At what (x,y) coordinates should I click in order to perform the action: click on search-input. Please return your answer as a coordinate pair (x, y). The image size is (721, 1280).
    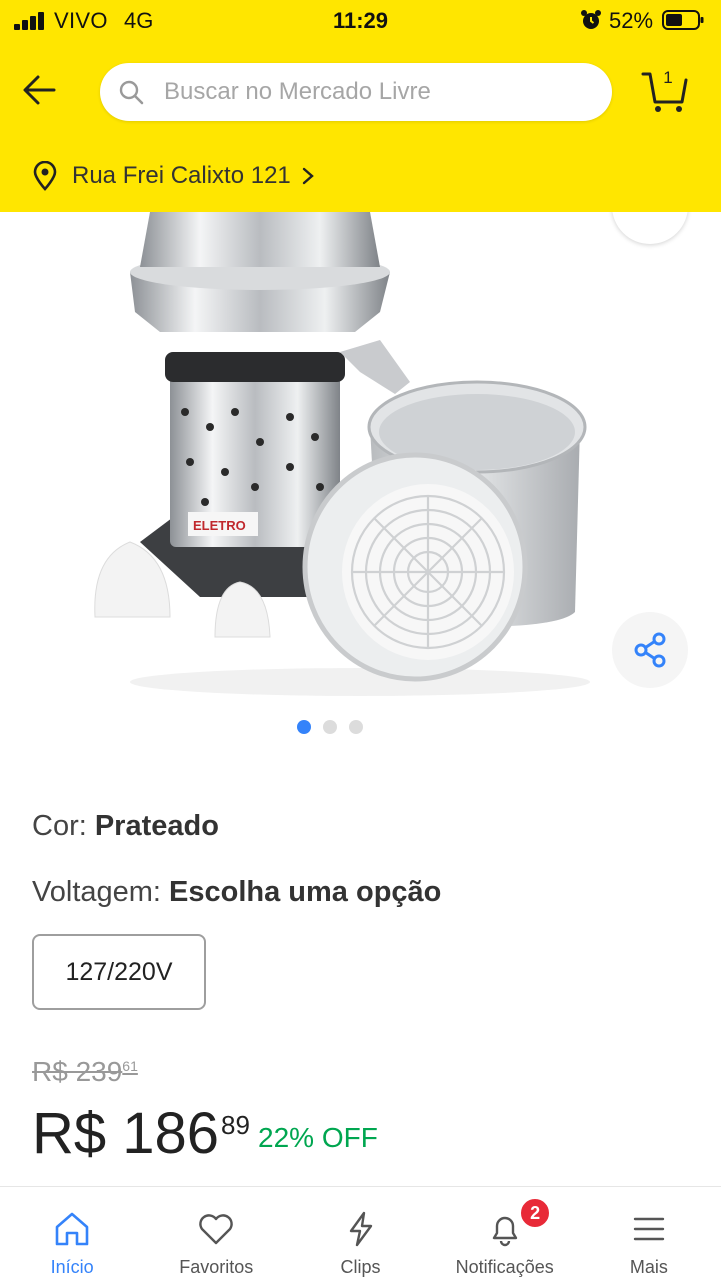
    Looking at the image, I should click on (379, 92).